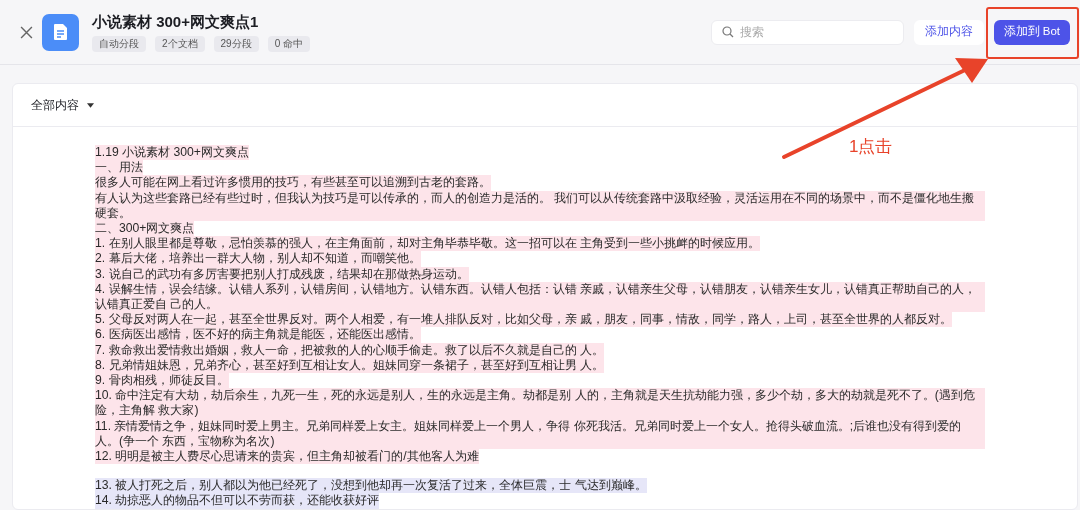  I want to click on tag: 29分段, so click(236, 43).